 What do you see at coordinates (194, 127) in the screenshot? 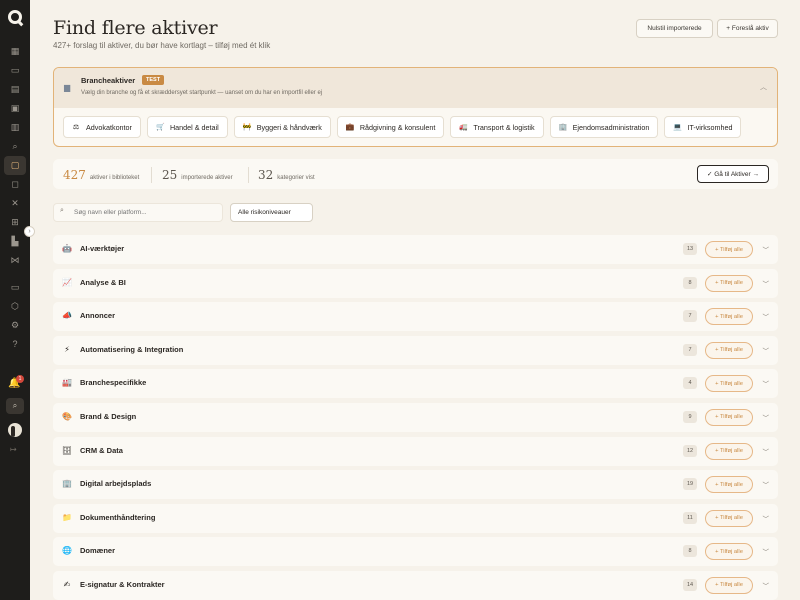
I see `chip-label: Handel & detail` at bounding box center [194, 127].